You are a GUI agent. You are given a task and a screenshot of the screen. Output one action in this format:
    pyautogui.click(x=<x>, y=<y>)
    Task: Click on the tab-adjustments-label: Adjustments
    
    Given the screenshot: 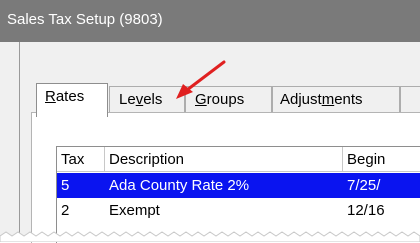 What is the action you would take?
    pyautogui.click(x=321, y=99)
    